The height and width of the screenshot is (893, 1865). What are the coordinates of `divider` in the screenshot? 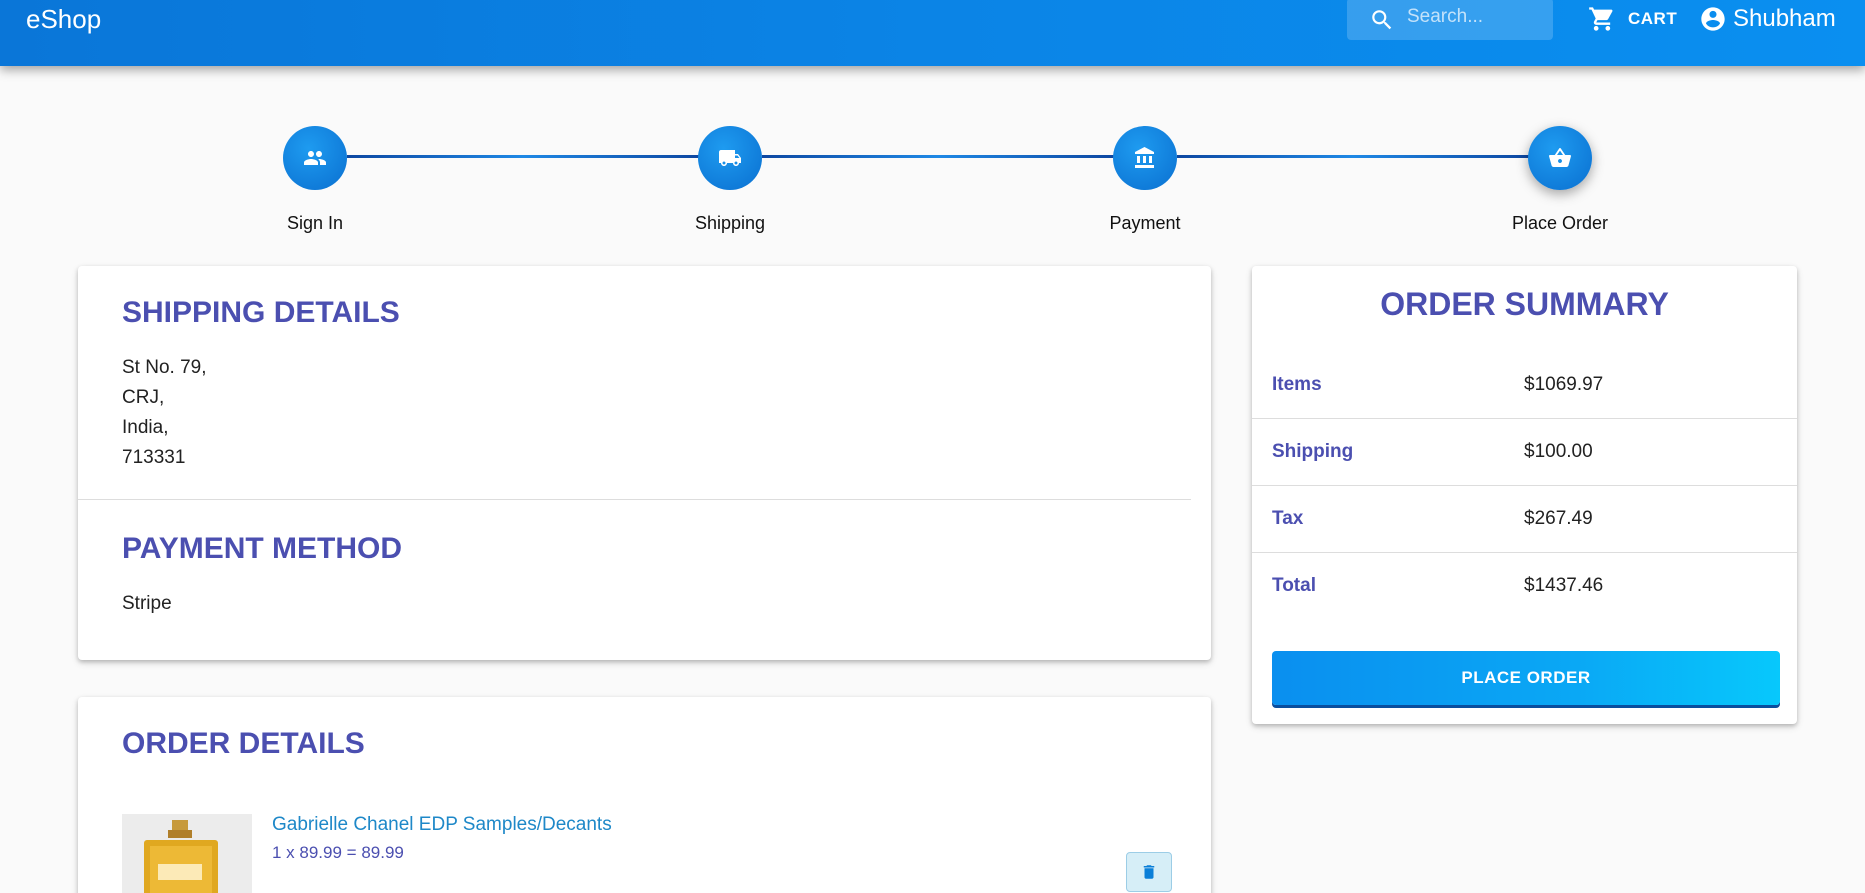 It's located at (634, 499).